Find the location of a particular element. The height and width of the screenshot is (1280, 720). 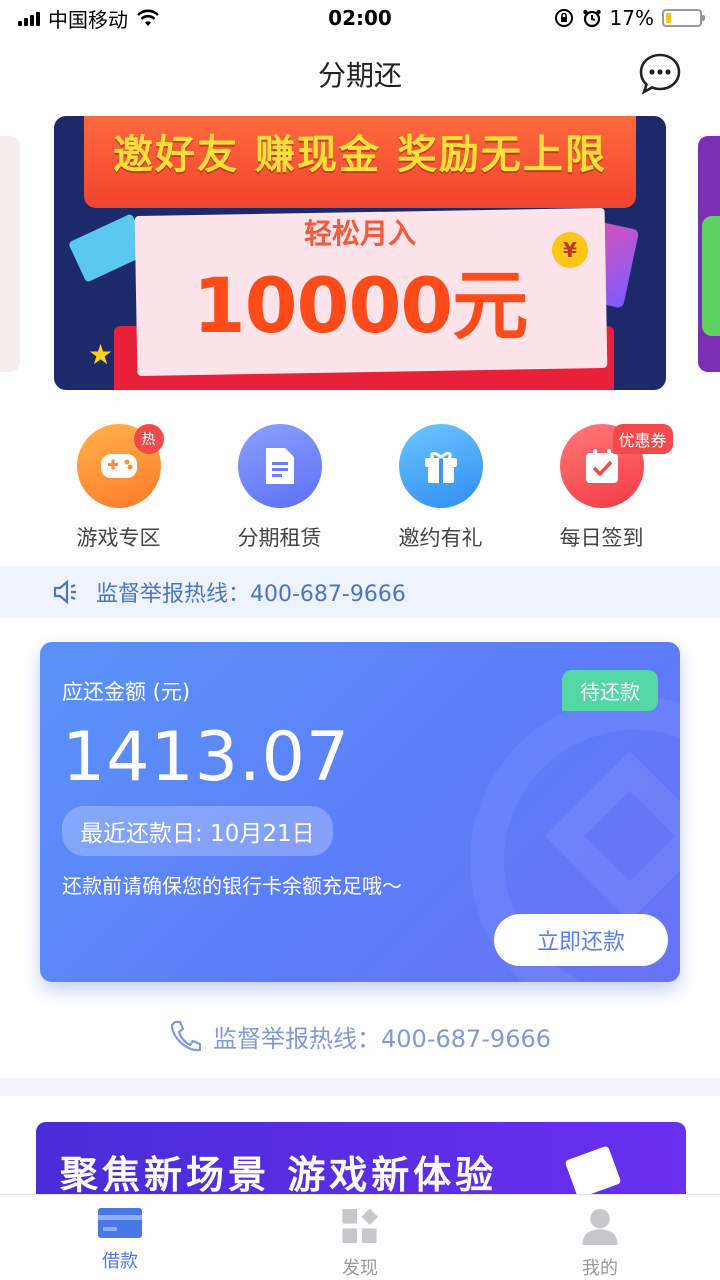

speaker-icon is located at coordinates (64, 592).